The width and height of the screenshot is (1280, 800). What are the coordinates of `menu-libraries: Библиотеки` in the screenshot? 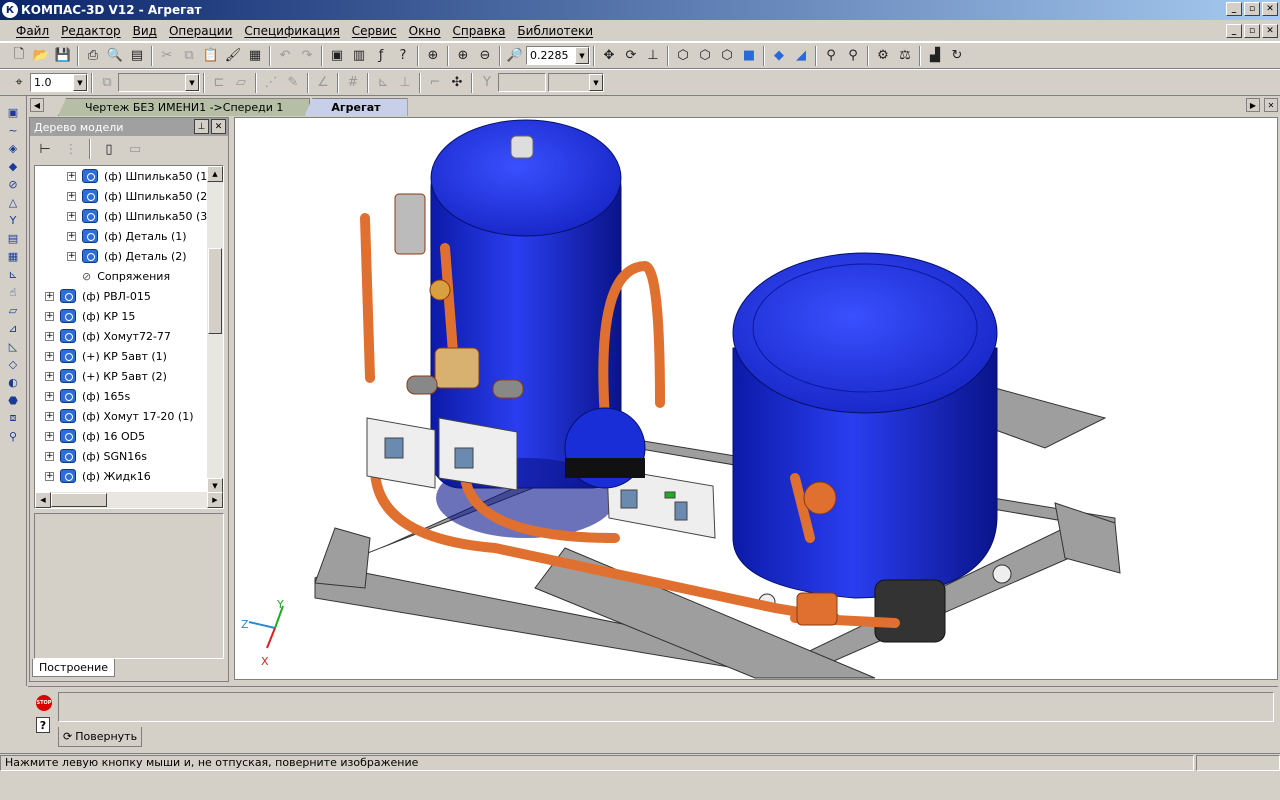 It's located at (555, 31).